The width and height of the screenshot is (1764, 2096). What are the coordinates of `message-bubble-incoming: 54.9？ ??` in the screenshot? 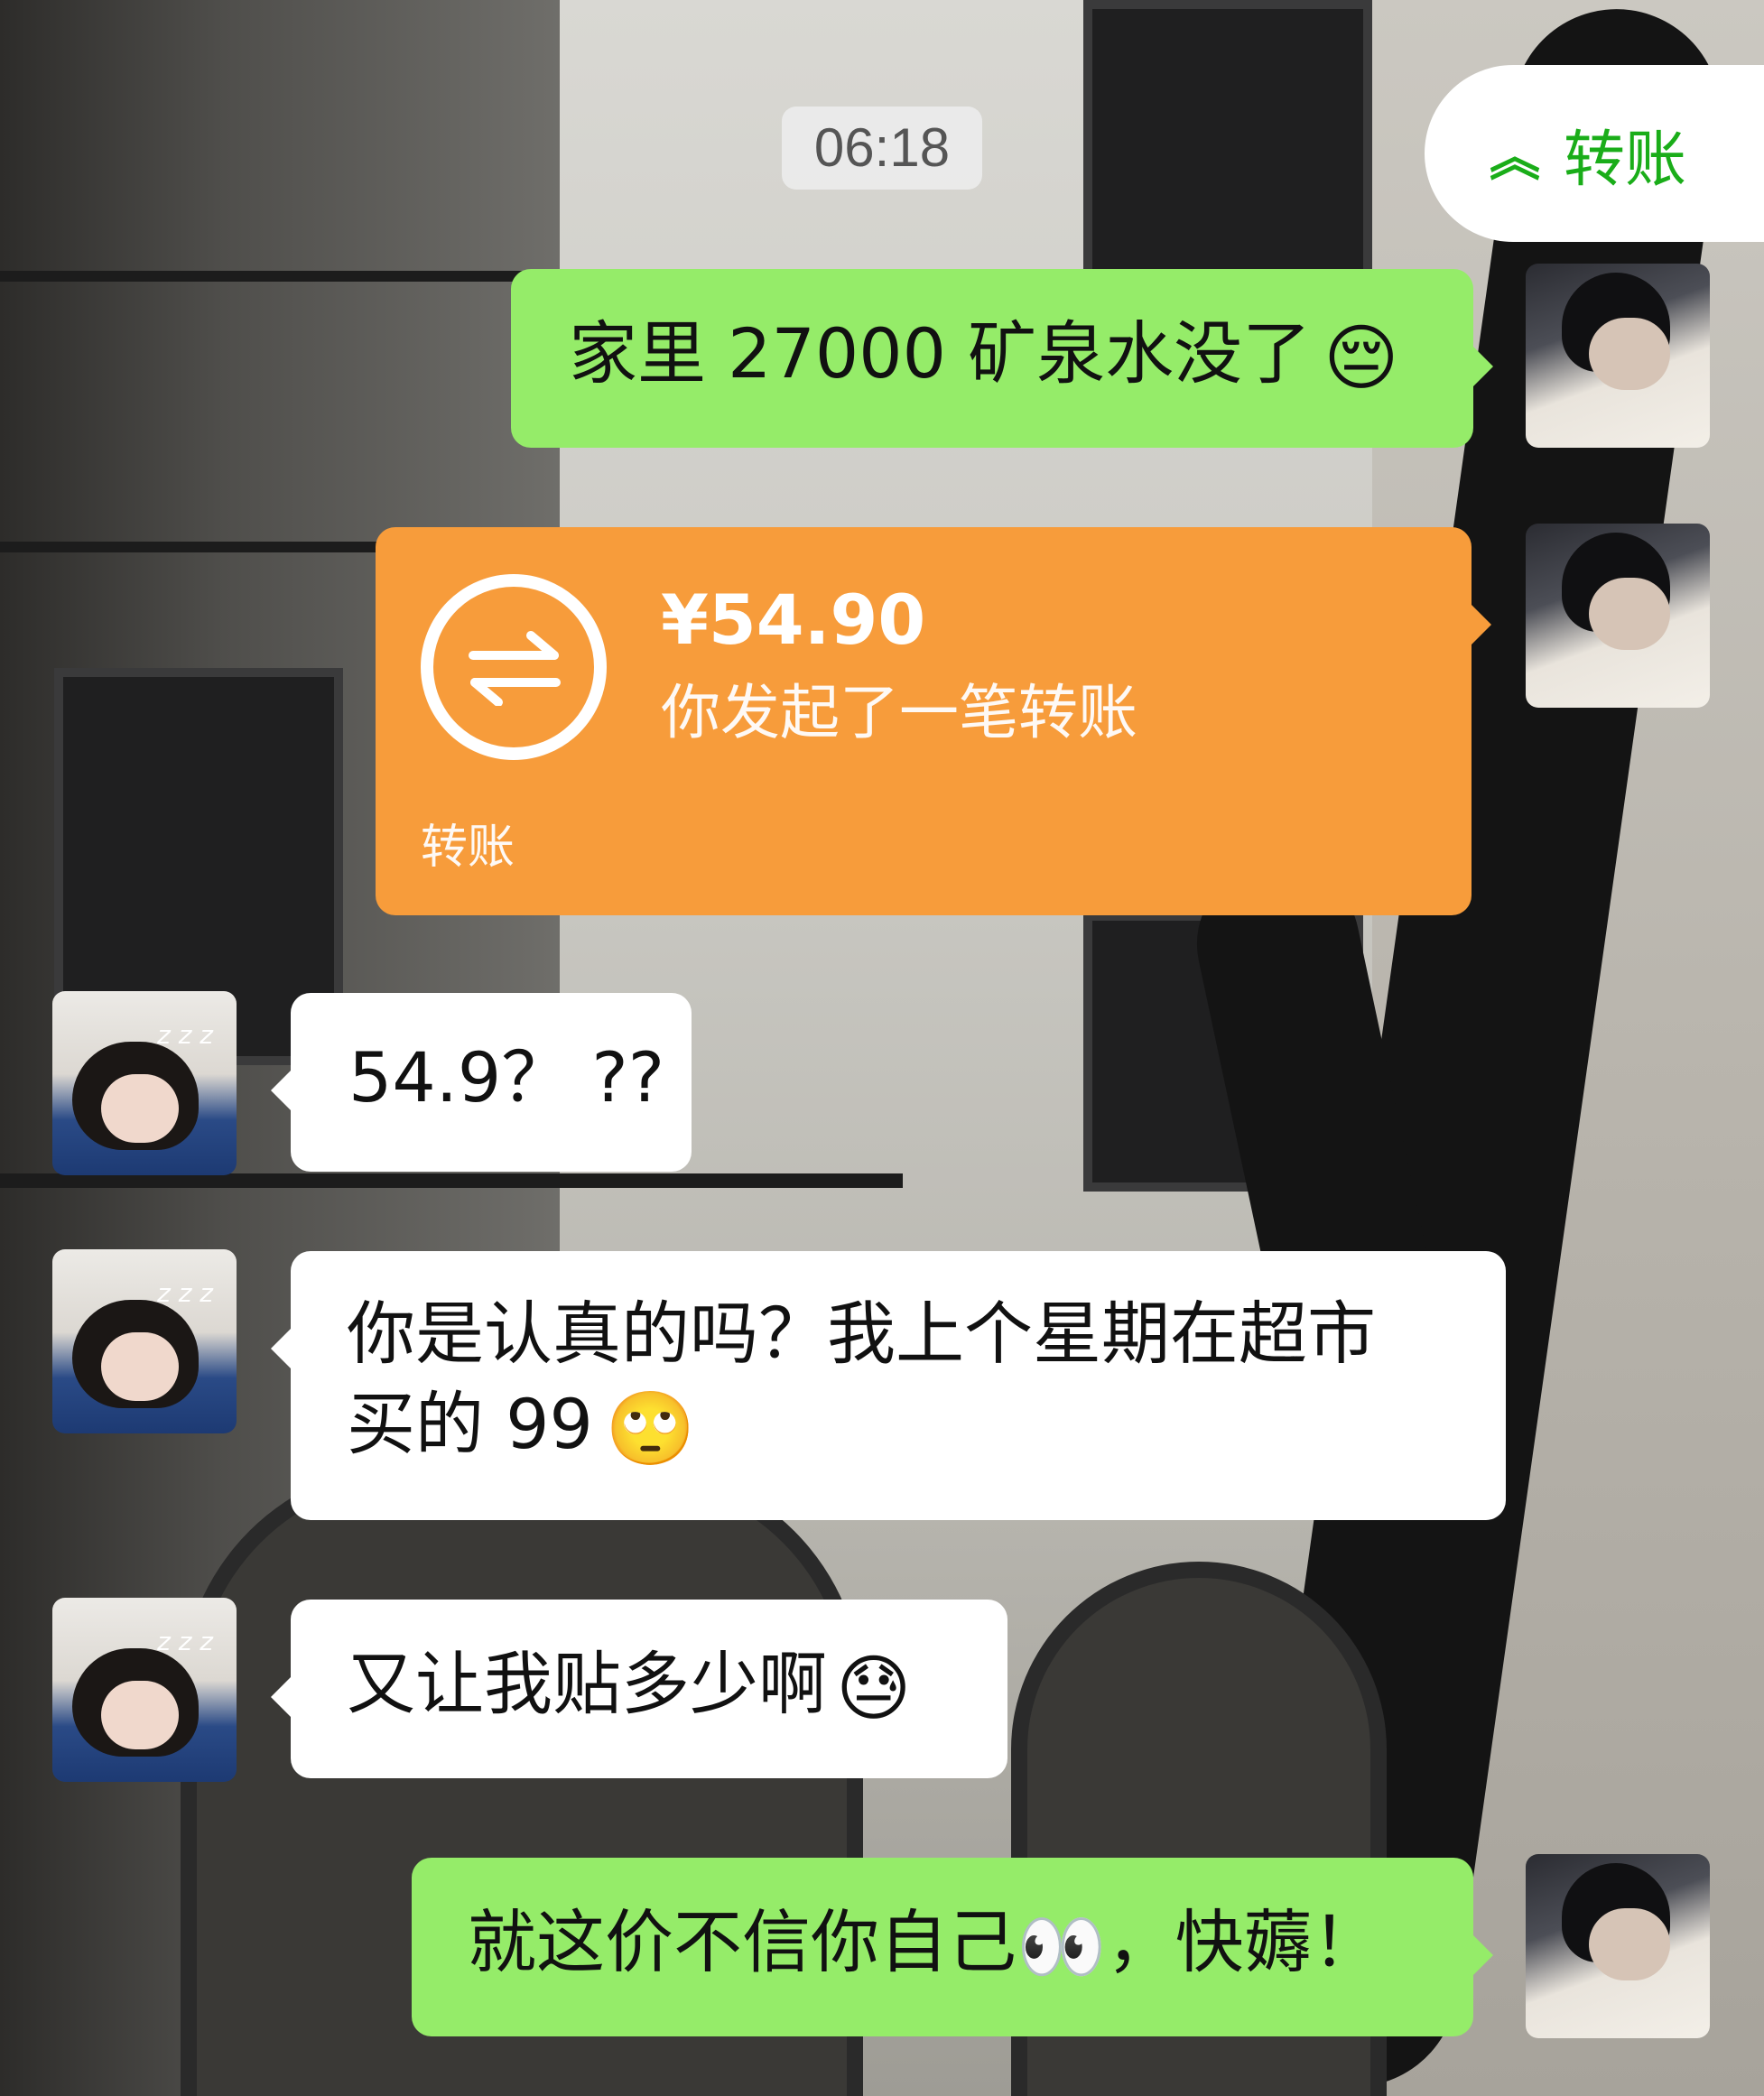 It's located at (481, 1082).